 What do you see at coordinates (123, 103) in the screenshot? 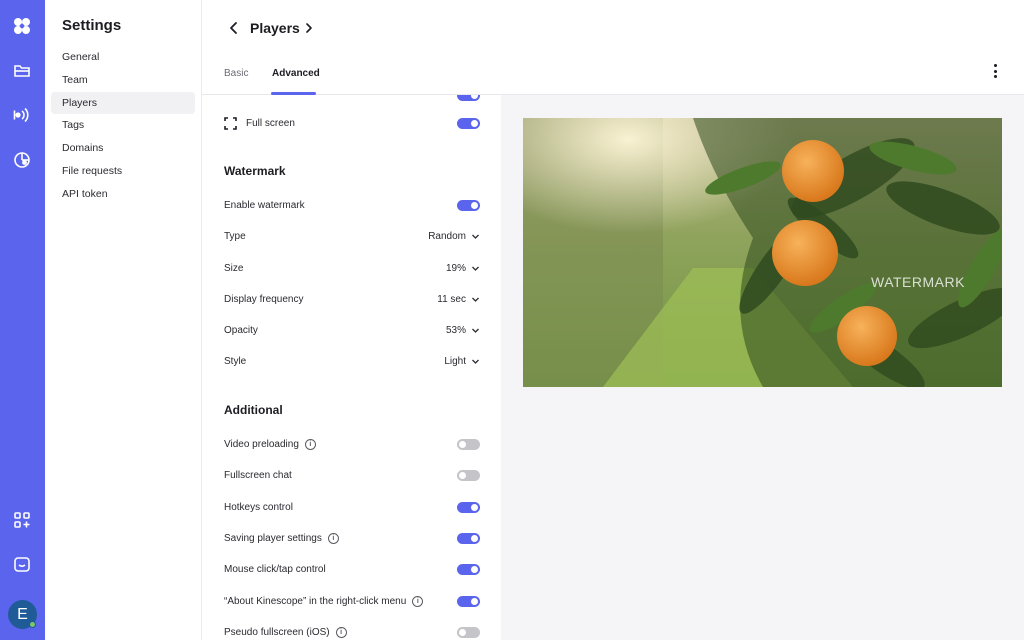
I see `sidebar-item-players: Players` at bounding box center [123, 103].